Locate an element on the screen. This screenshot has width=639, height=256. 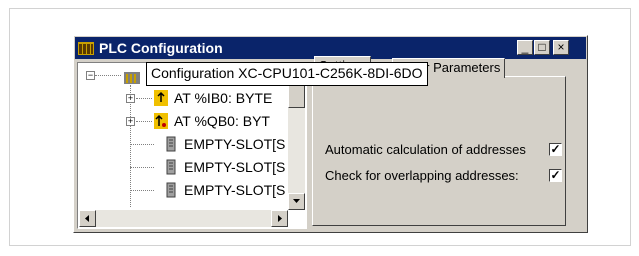
tree-root-label: Configuration XC-CPU101-C256K-8DI-6DO is located at coordinates (287, 74).